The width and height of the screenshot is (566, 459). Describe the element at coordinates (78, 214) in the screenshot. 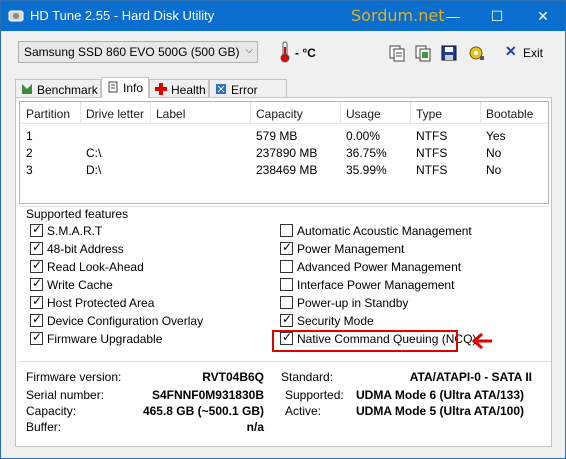

I see `supported-features-title: Supported features` at that location.